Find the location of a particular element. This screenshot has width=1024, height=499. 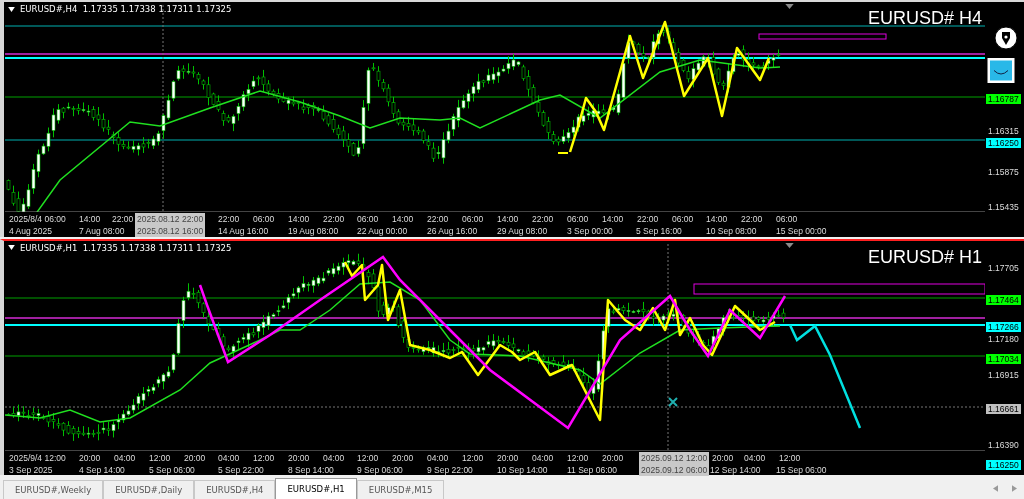

price-label: 1.16915 is located at coordinates (1003, 374).